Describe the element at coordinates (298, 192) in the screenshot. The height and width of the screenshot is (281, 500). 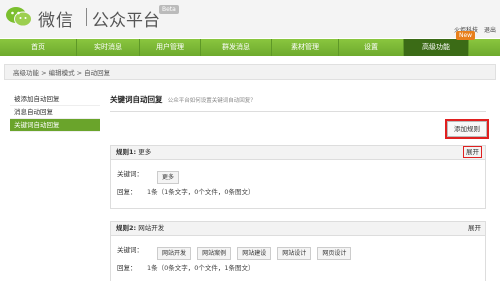
I see `reply-row: 回复： 1条（1条文字，0个文件，0条图文）` at that location.